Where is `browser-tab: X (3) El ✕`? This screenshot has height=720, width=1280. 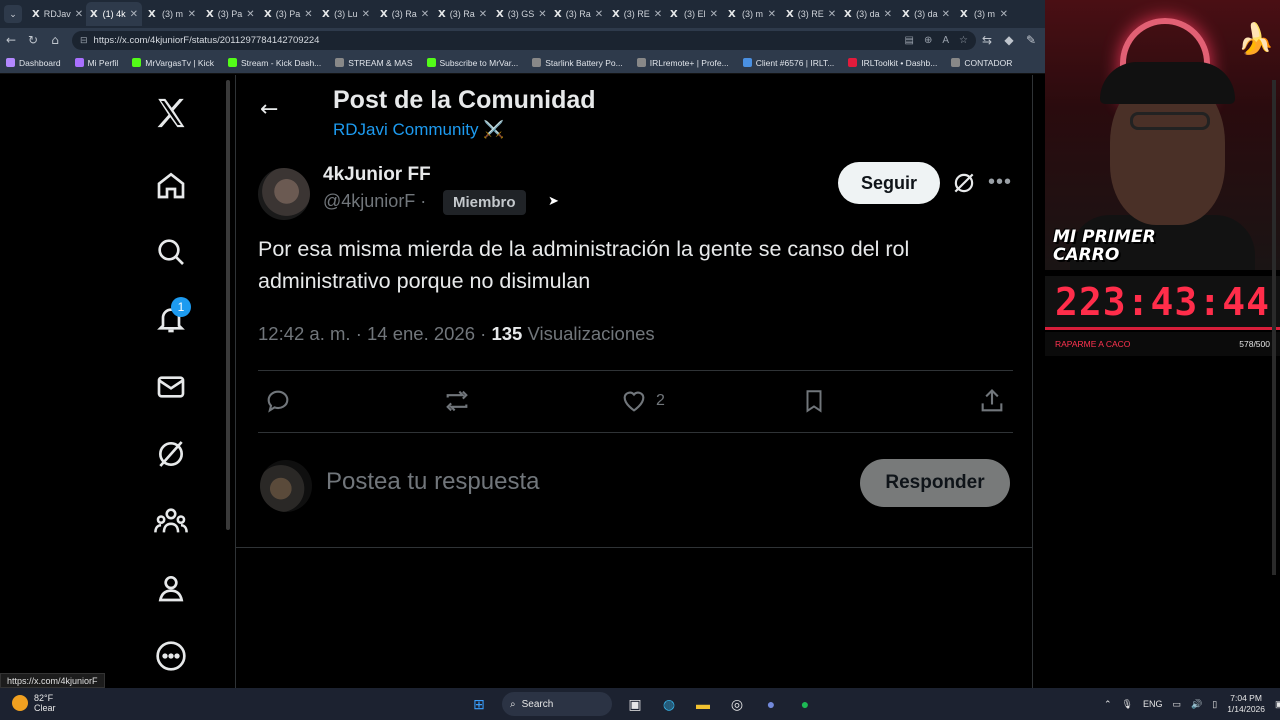 browser-tab: X (3) El ✕ is located at coordinates (694, 14).